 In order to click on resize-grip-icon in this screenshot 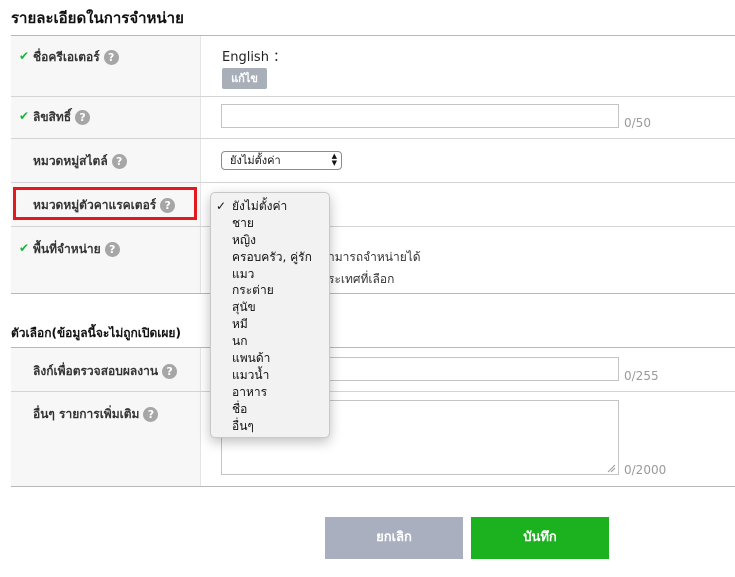, I will do `click(611, 468)`.